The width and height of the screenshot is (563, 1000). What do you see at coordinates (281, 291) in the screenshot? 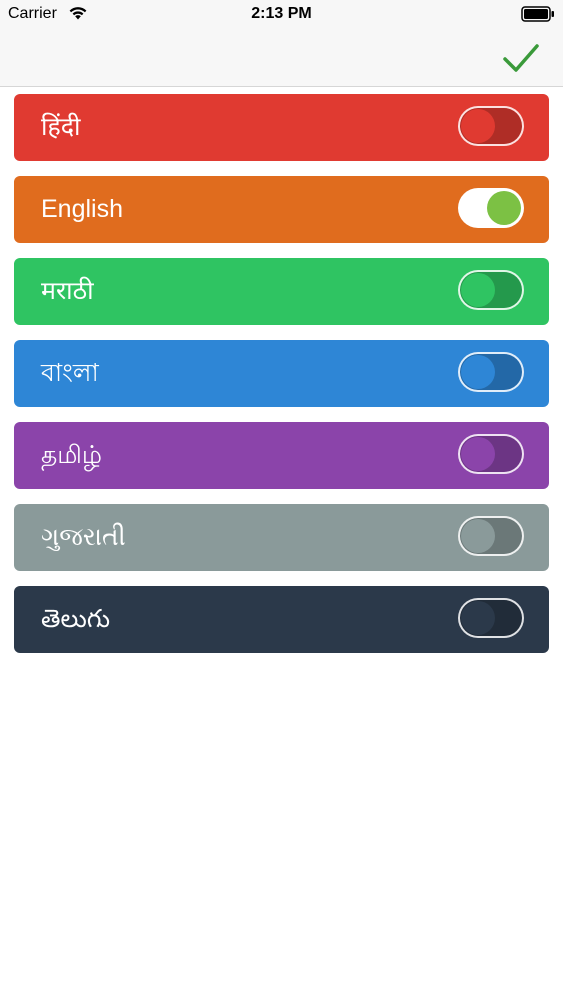
I see `language-row: मराठी` at bounding box center [281, 291].